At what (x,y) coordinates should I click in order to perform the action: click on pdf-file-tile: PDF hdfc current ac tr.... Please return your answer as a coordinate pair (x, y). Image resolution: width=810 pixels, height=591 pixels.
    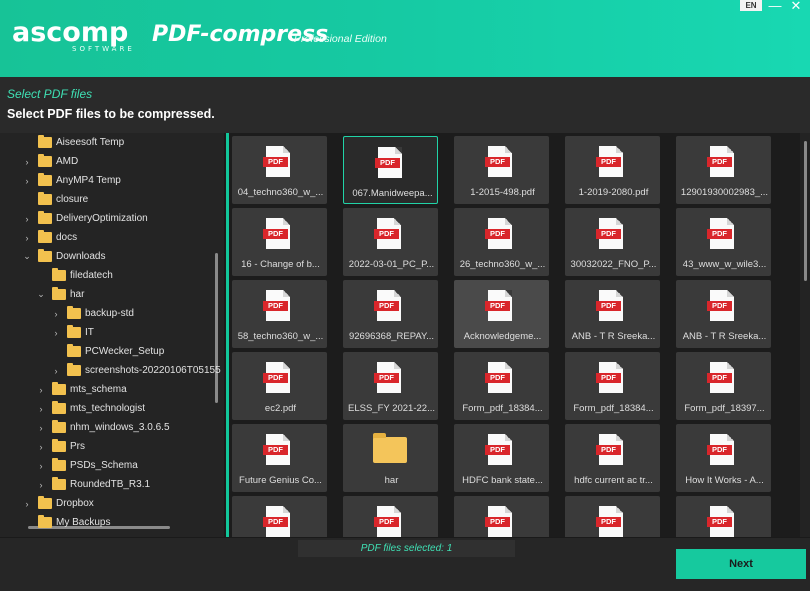
    Looking at the image, I should click on (612, 458).